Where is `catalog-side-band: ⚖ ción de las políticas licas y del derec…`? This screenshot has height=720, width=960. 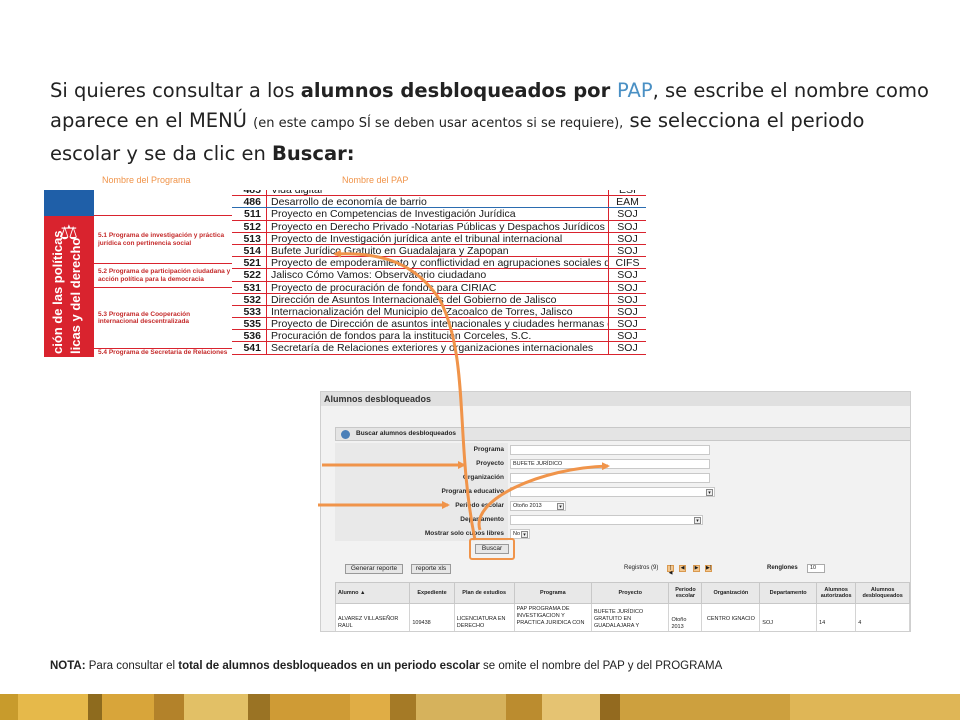 catalog-side-band: ⚖ ción de las políticas licas y del derec… is located at coordinates (69, 273).